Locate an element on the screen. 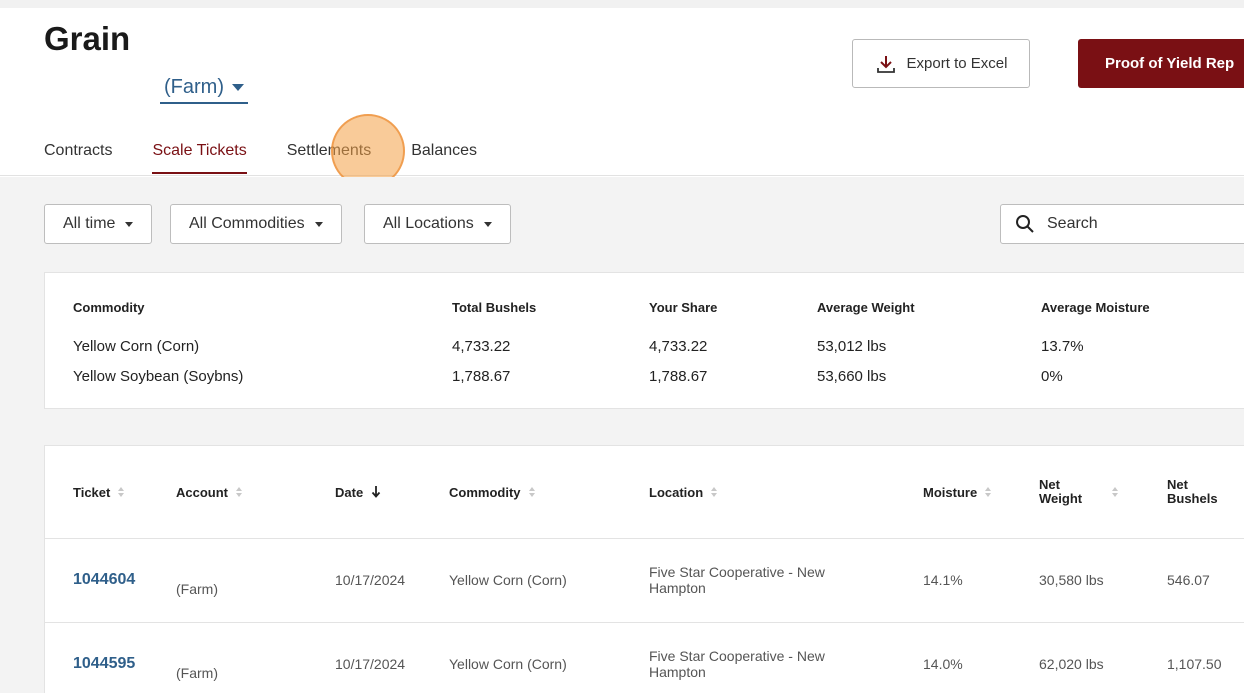  commodities-filter-label: All Commodities is located at coordinates (247, 223).